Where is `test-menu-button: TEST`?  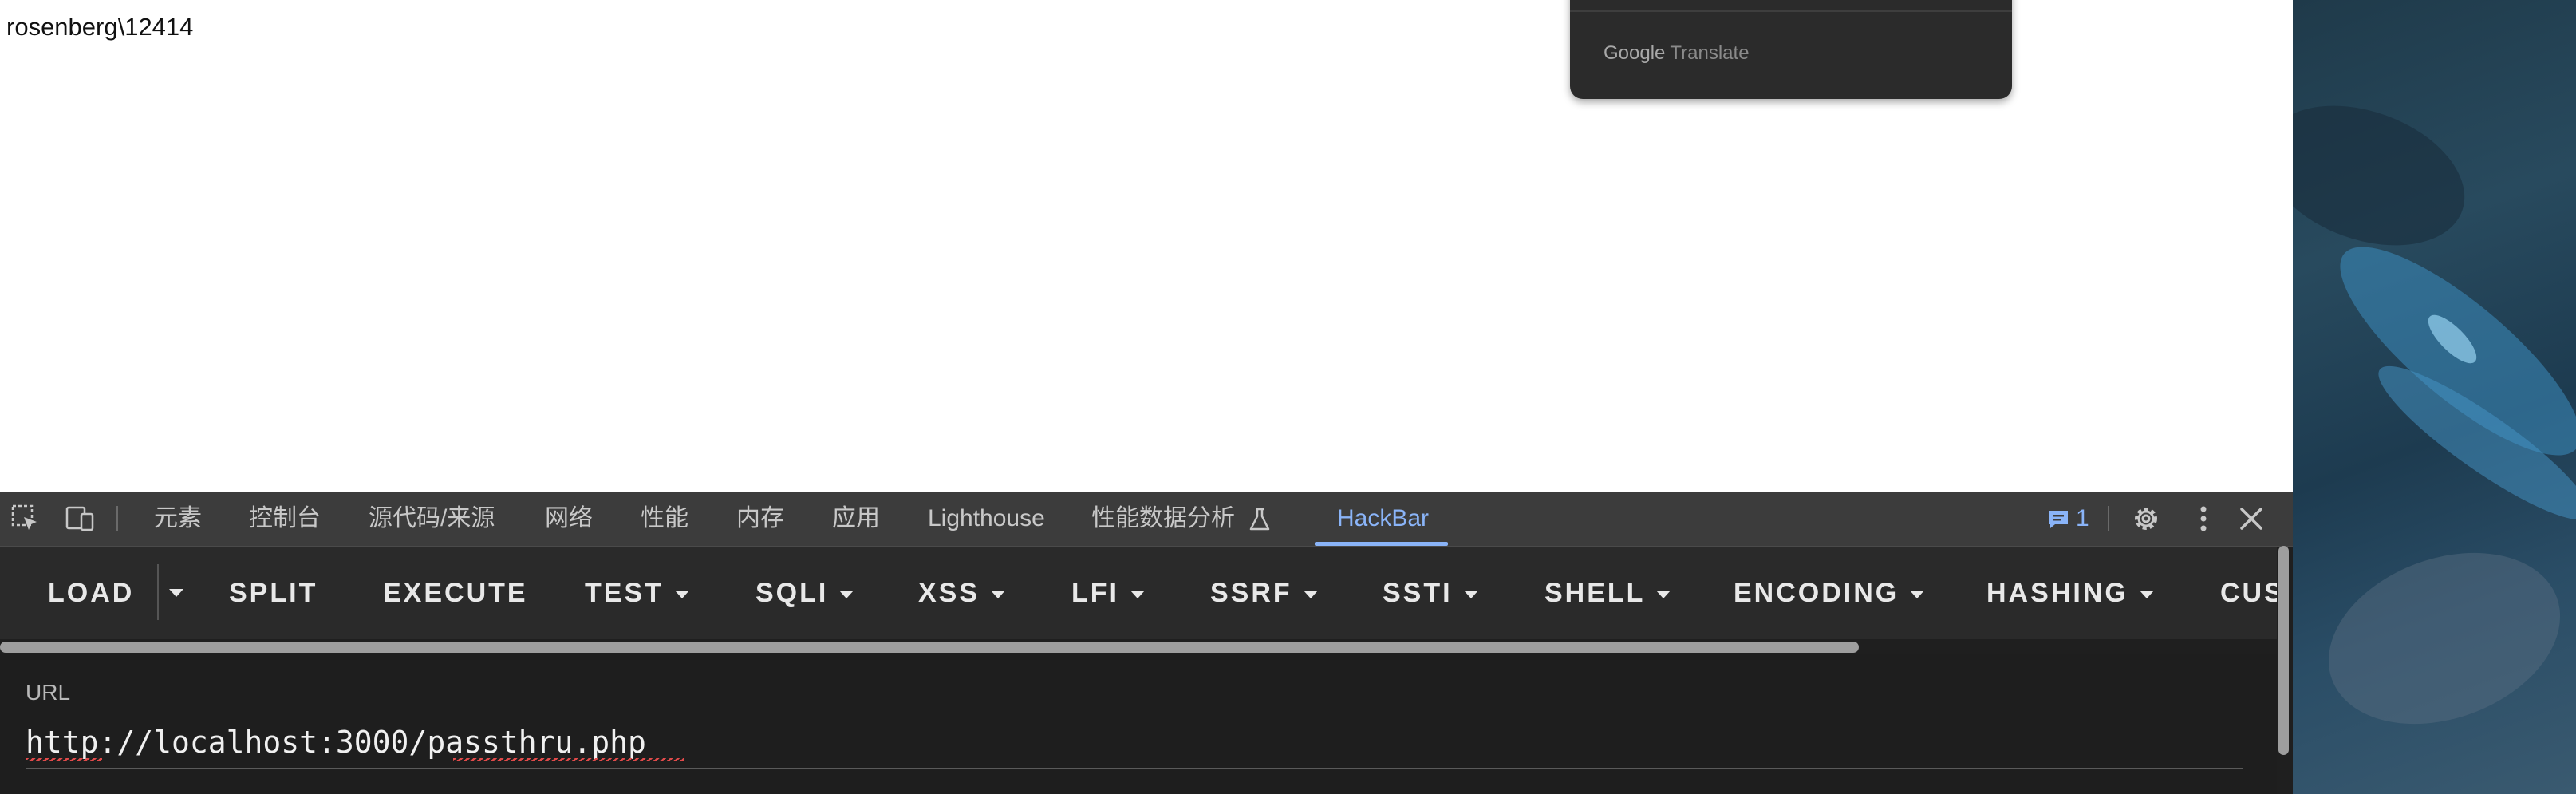
test-menu-button: TEST is located at coordinates (637, 593).